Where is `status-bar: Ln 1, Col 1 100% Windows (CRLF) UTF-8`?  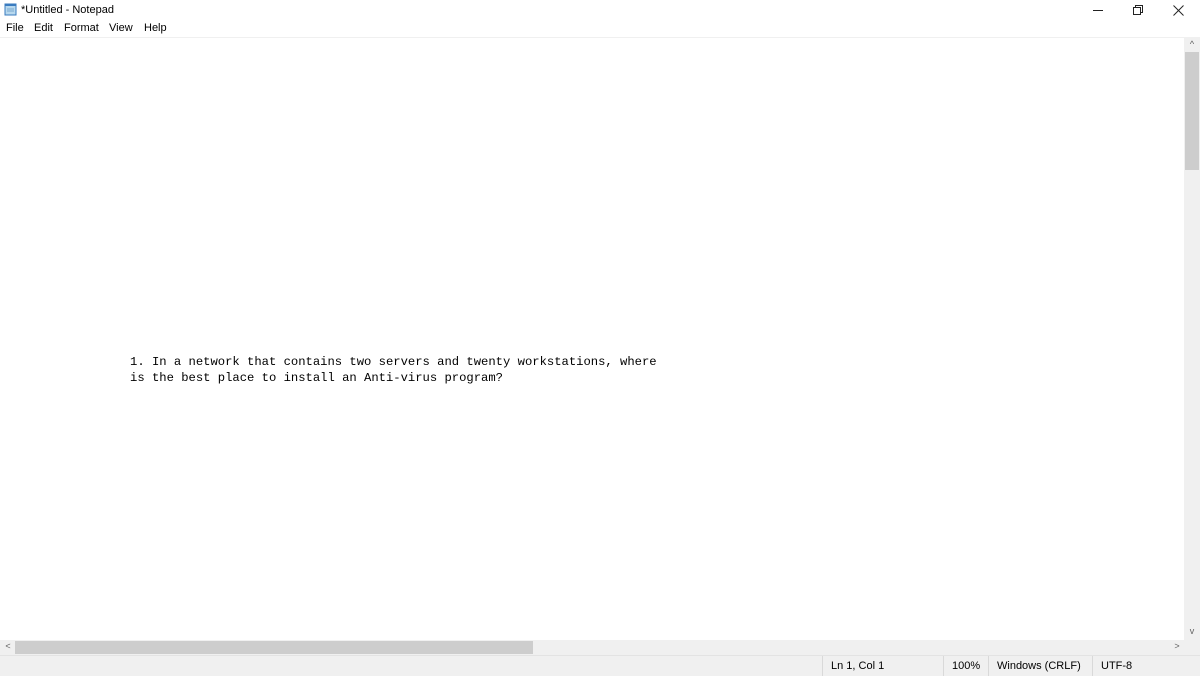 status-bar: Ln 1, Col 1 100% Windows (CRLF) UTF-8 is located at coordinates (600, 665).